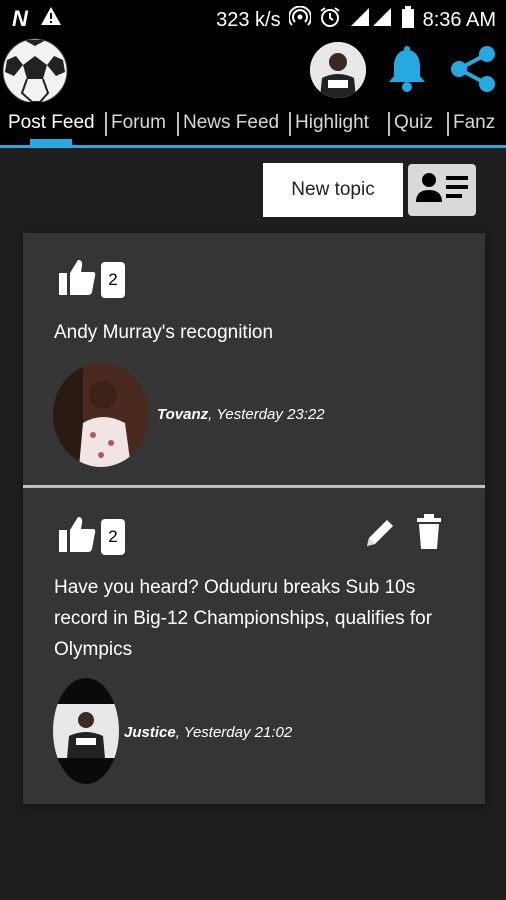 The width and height of the screenshot is (506, 900). I want to click on tab-forum: Forum, so click(135, 123).